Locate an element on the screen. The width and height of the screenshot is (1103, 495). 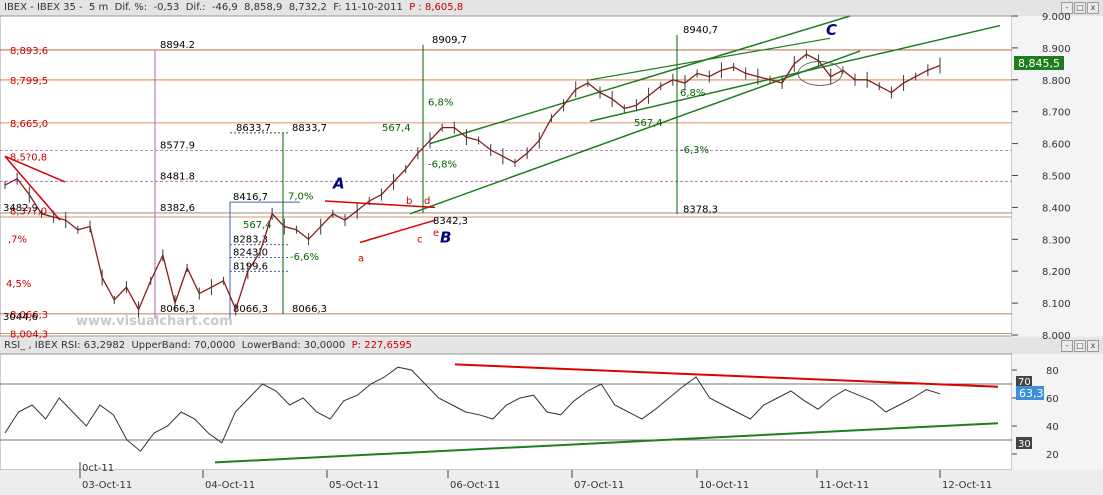
lower-band-value: 30,0000 is located at coordinates (324, 345).